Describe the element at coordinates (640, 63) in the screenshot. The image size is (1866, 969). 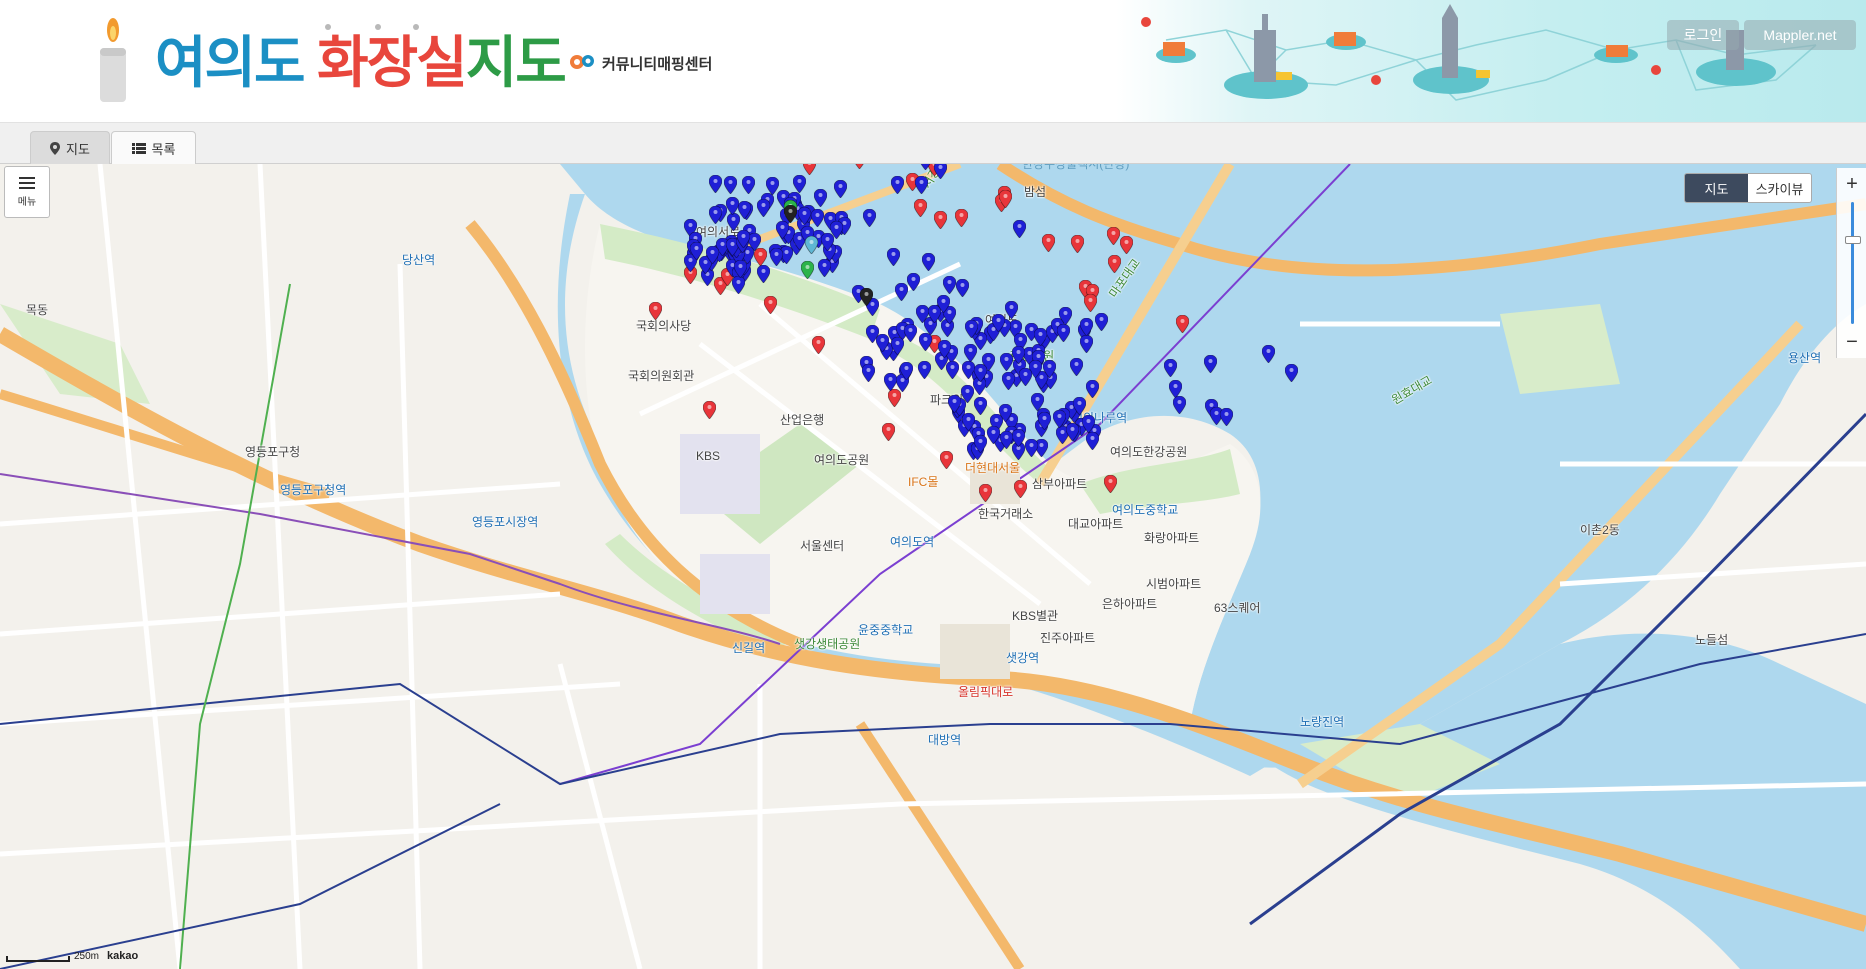
I see `org-link: 커뮤니티매핑센터` at that location.